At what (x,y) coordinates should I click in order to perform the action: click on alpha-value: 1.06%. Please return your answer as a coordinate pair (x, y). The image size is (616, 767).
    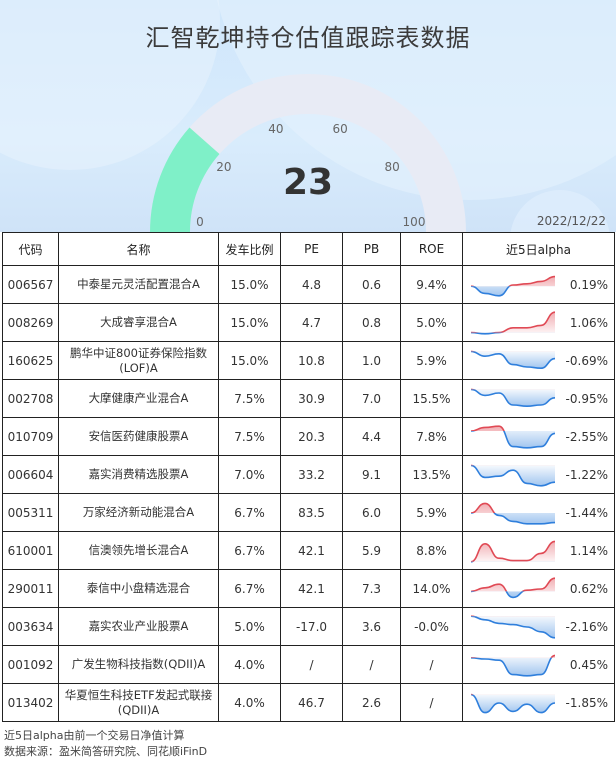
    Looking at the image, I should click on (588, 322).